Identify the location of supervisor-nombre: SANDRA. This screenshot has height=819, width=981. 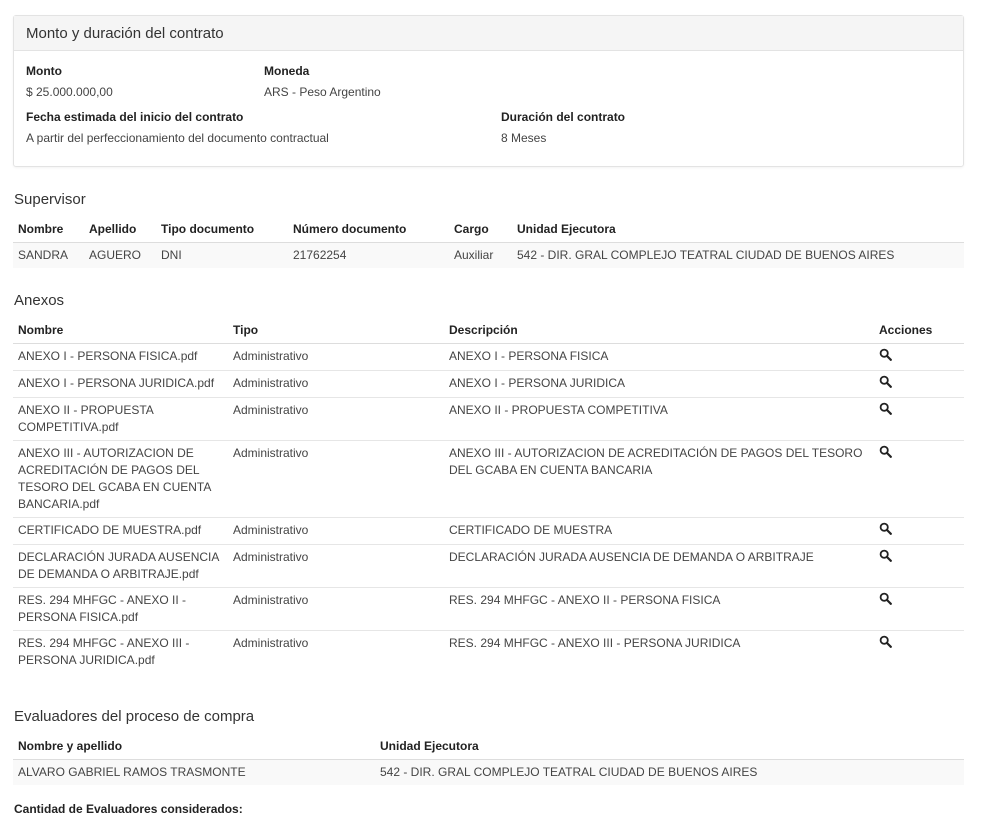
(48, 254).